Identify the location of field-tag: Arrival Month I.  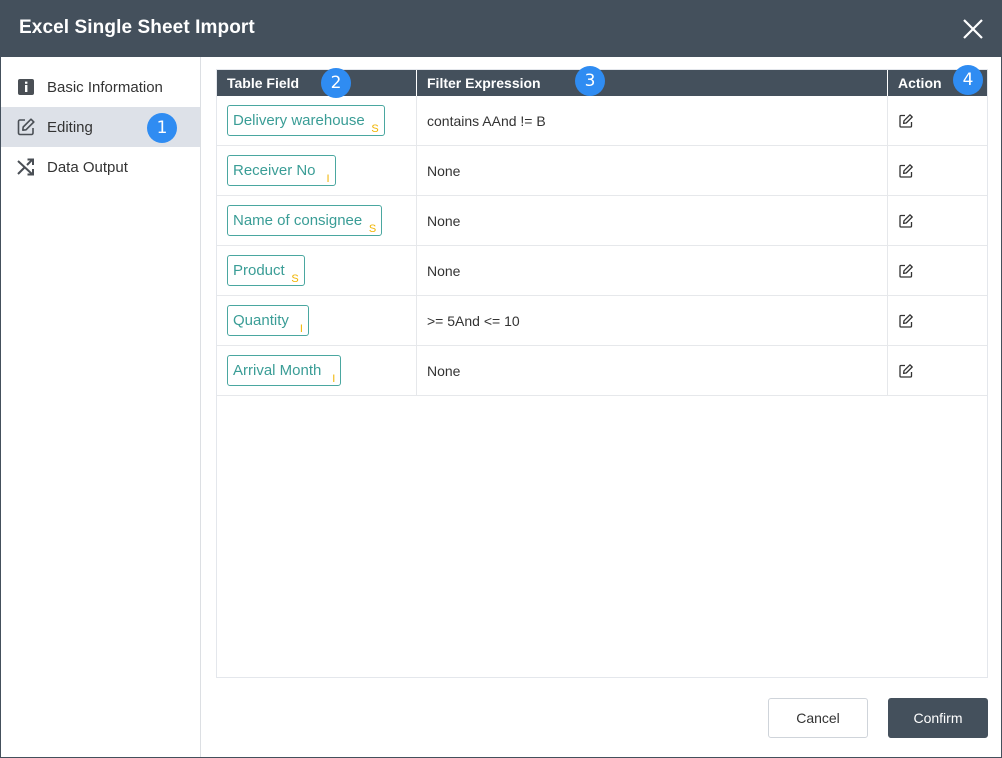
(284, 370).